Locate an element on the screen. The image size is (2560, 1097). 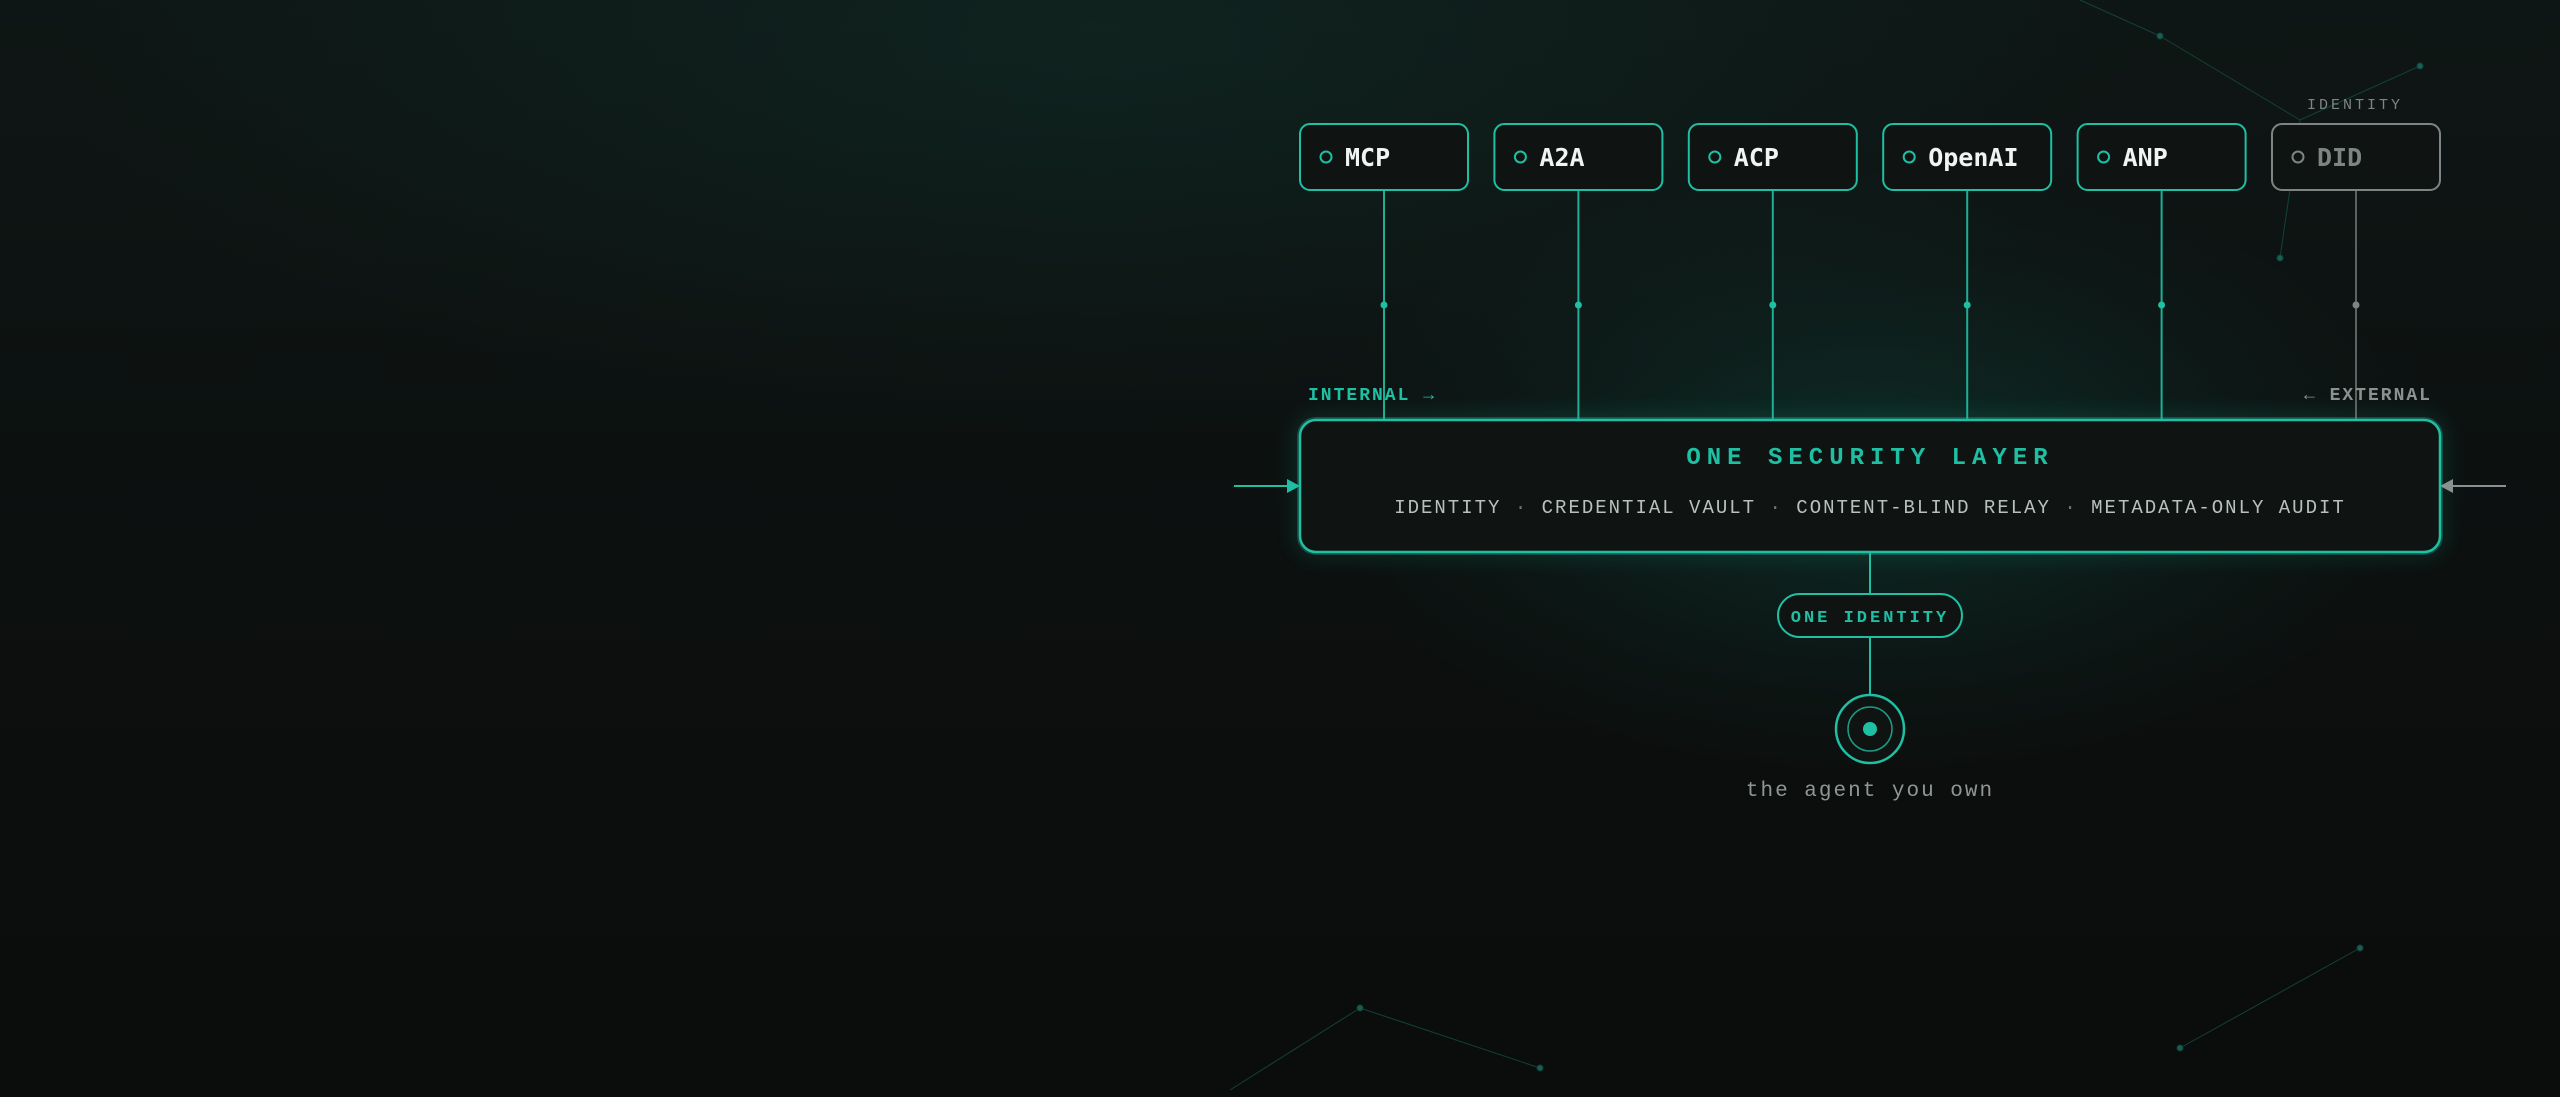
one-identity-label: ONE IDENTITY is located at coordinates (1870, 618).